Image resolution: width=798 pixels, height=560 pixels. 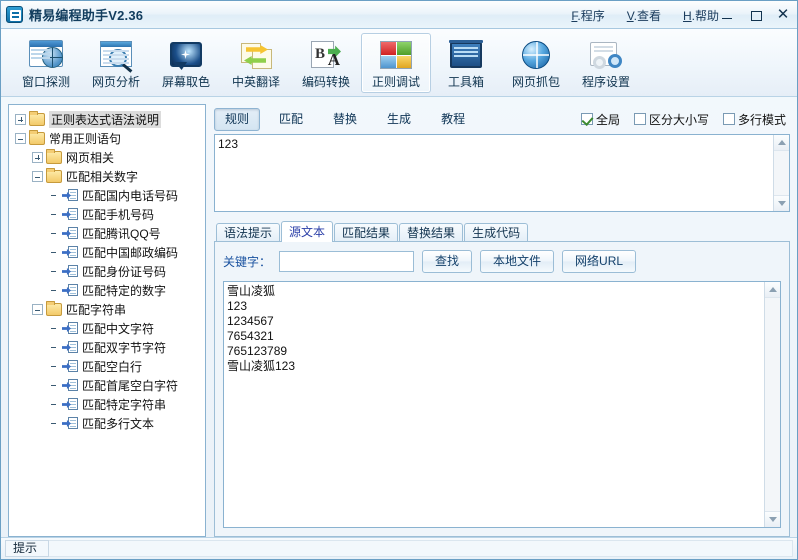 What do you see at coordinates (599, 261) in the screenshot?
I see `network-url-button: 网络URL` at bounding box center [599, 261].